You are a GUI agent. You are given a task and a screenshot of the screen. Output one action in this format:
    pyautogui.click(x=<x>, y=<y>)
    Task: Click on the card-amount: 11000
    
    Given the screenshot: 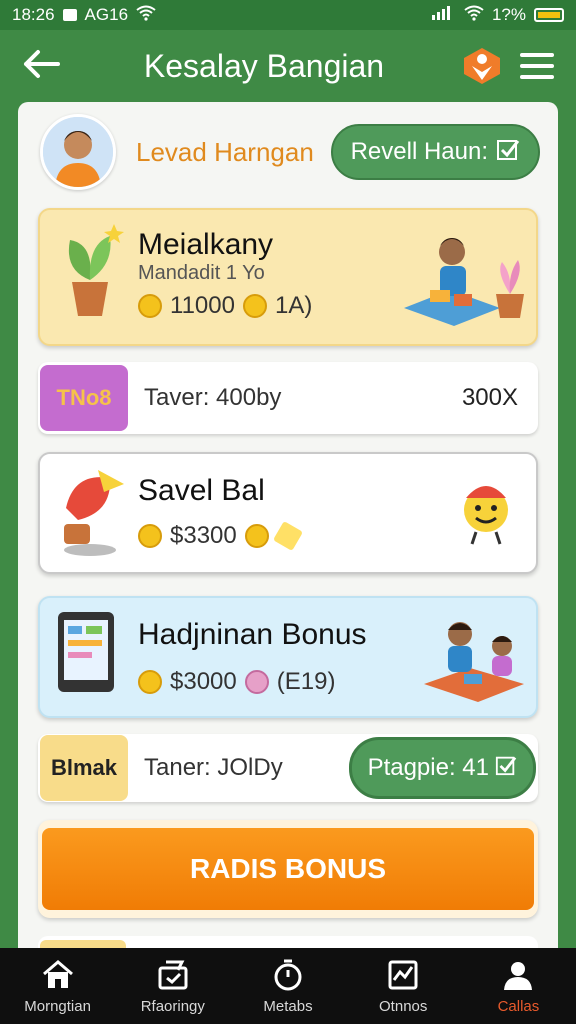 What is the action you would take?
    pyautogui.click(x=202, y=305)
    